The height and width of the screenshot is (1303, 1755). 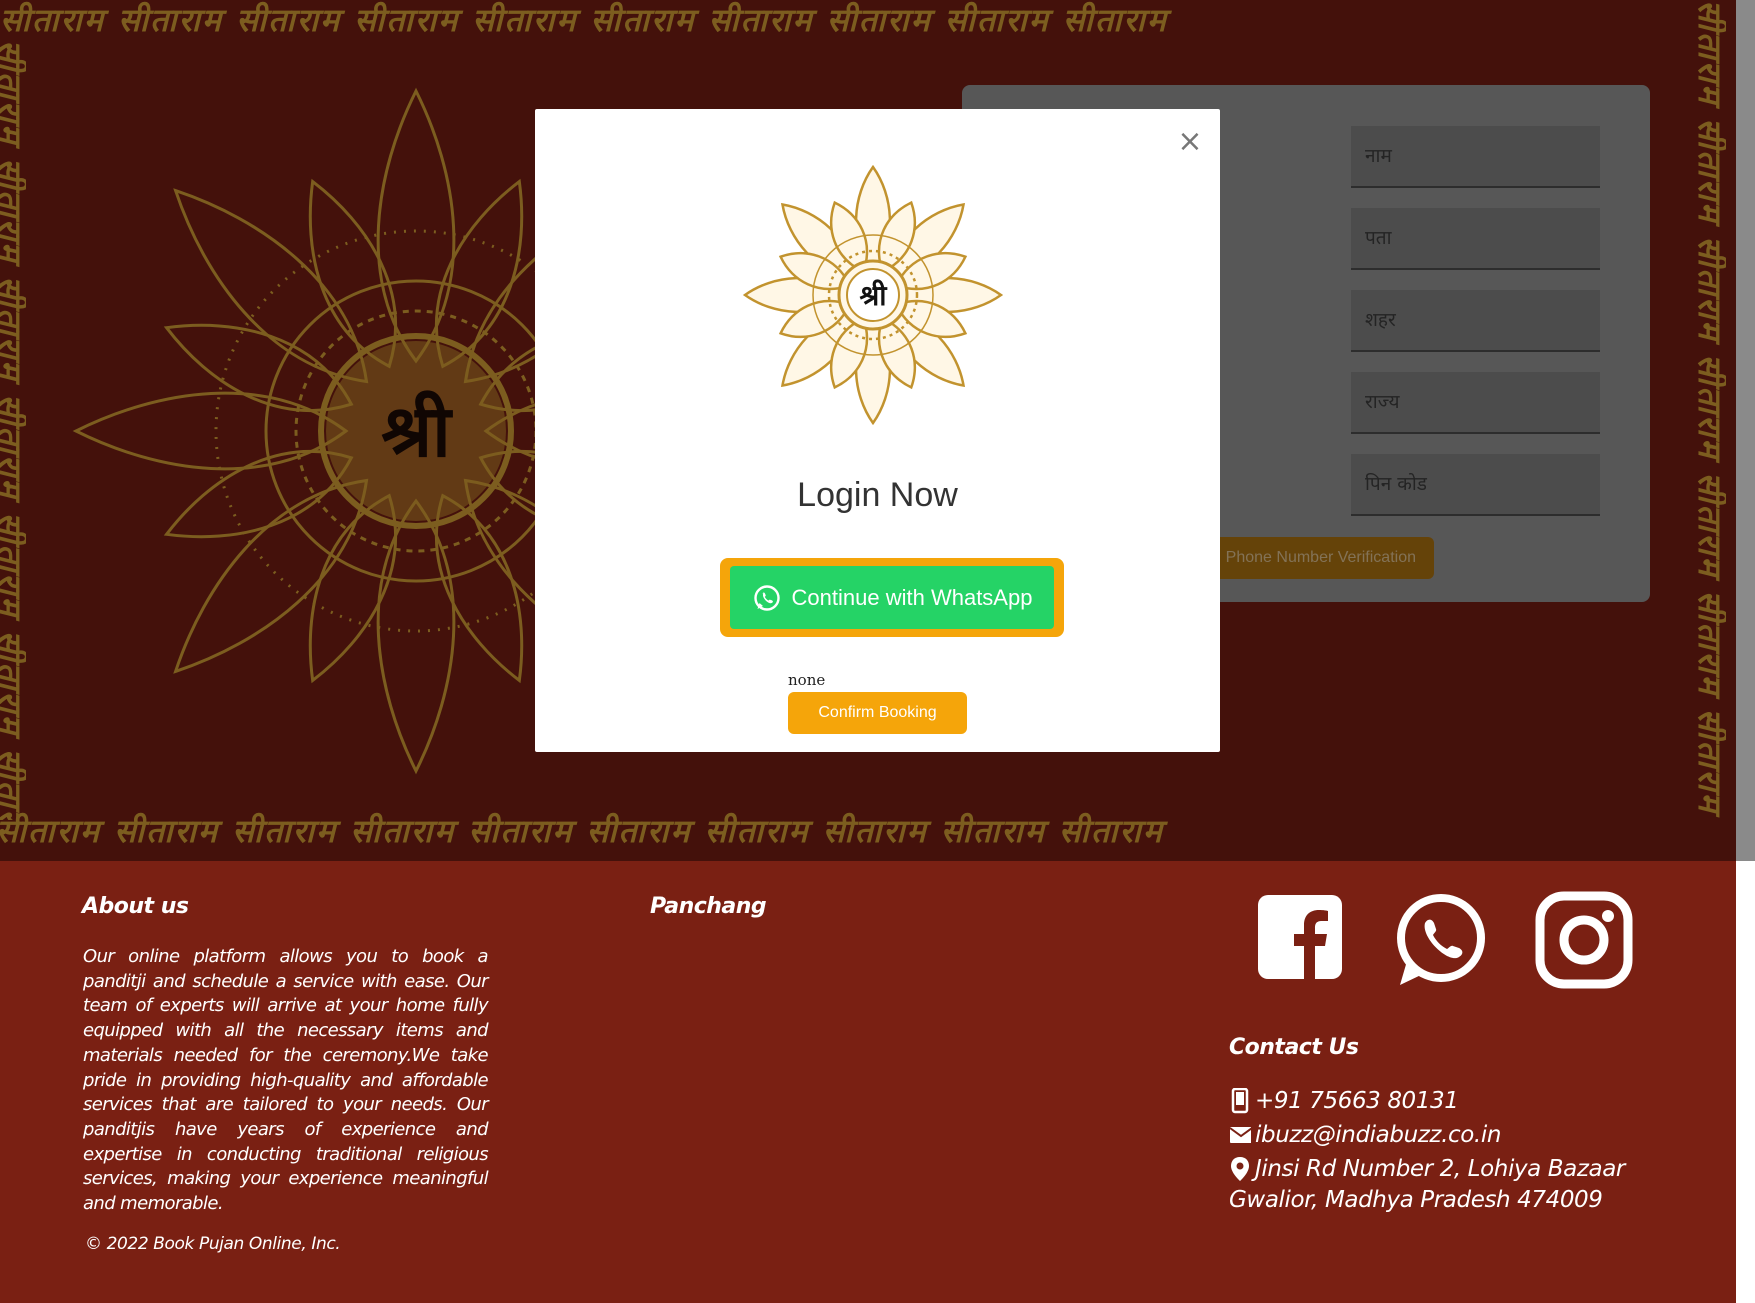 I want to click on address-line-1: Jinsi Rd Number 2, Lohiya Bazaar, so click(x=1440, y=1169).